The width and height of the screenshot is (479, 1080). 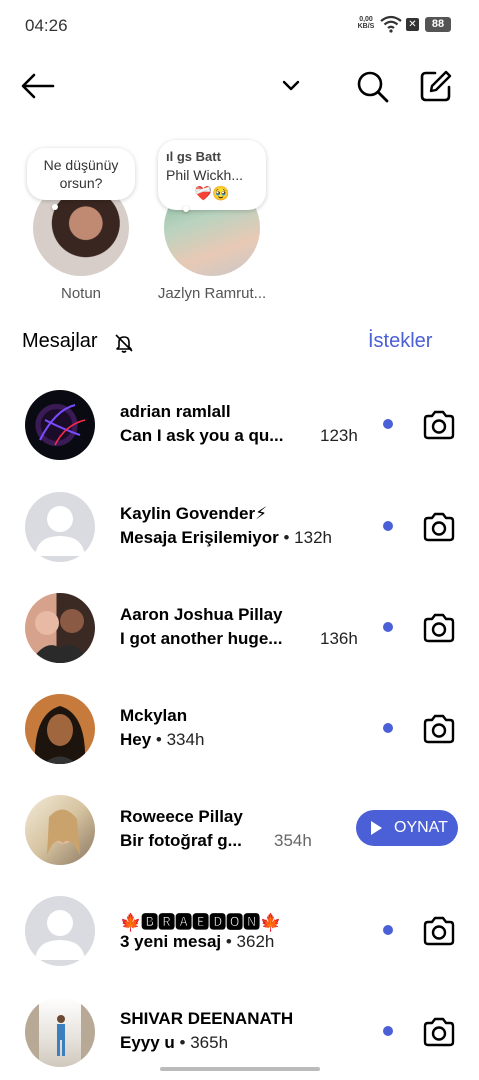 I want to click on music-note-bubble: ıl gs Batt Phil Wickh... ❤️‍🩹🥹, so click(x=212, y=175).